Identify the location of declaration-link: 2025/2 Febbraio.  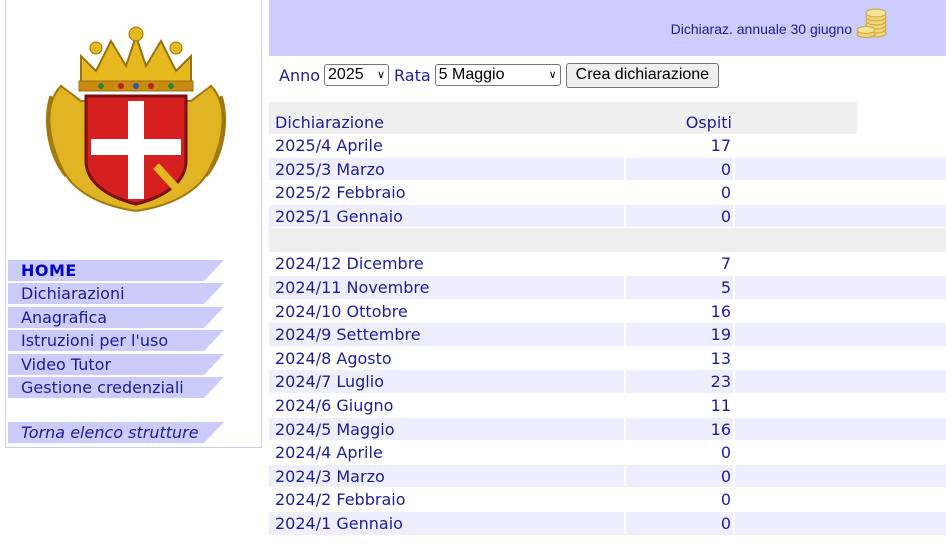
(340, 192).